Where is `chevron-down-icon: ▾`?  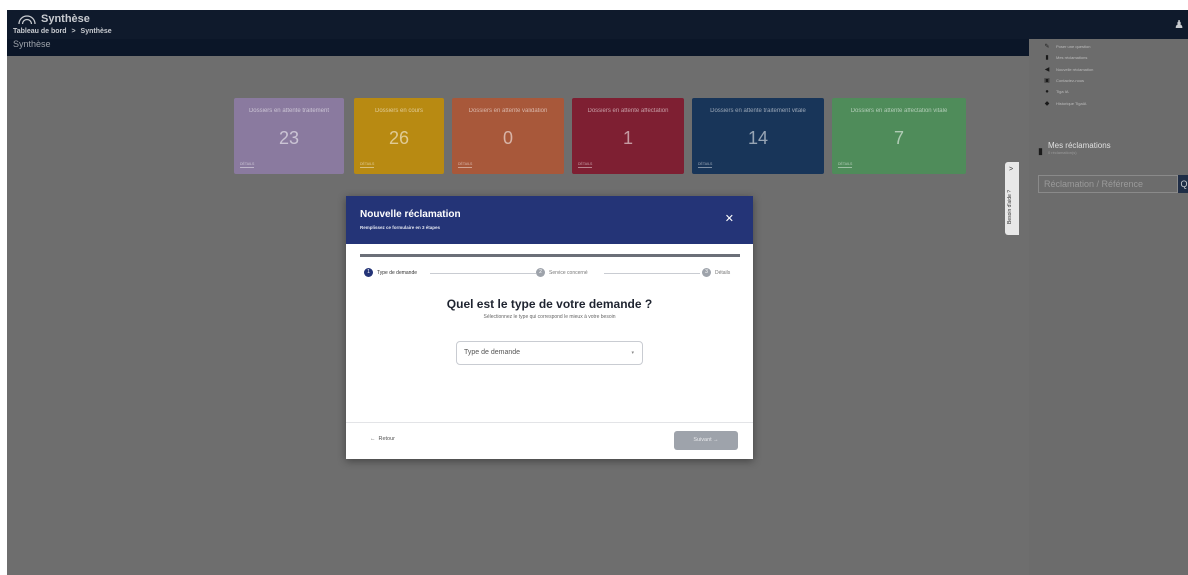
chevron-down-icon: ▾ is located at coordinates (632, 353).